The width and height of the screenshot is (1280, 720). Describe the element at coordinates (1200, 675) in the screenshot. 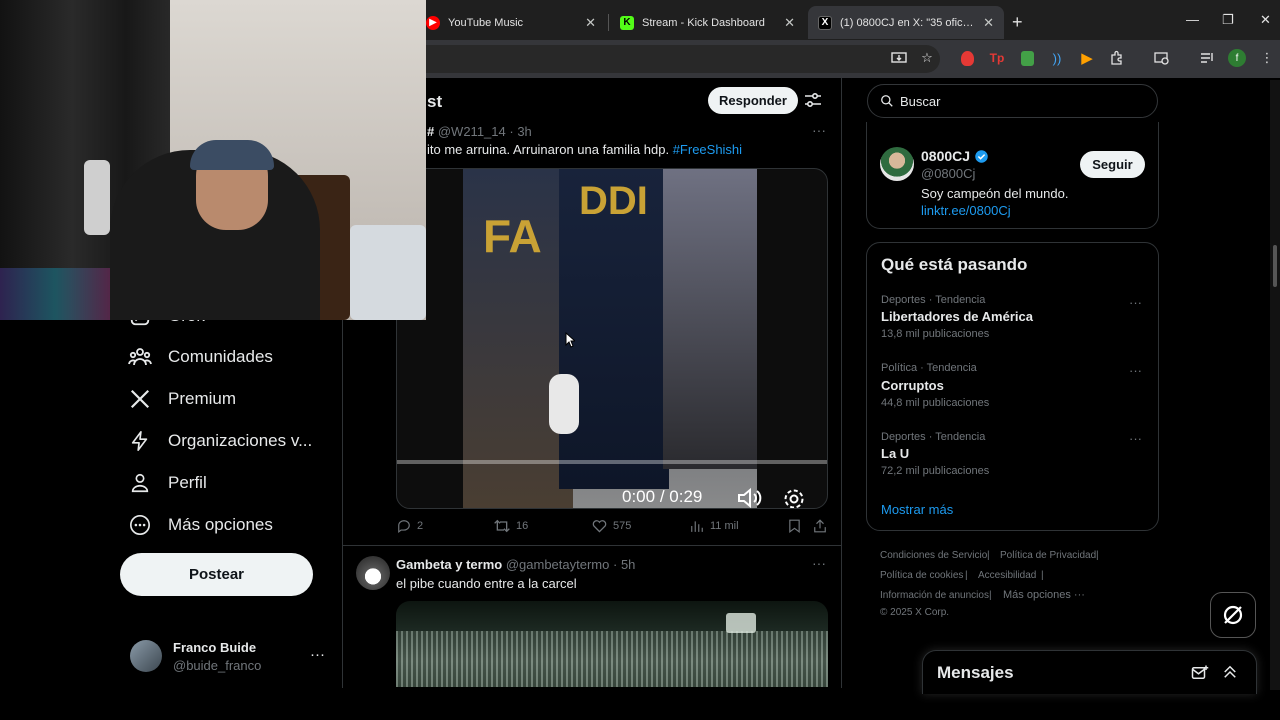

I see `new-message-icon` at that location.